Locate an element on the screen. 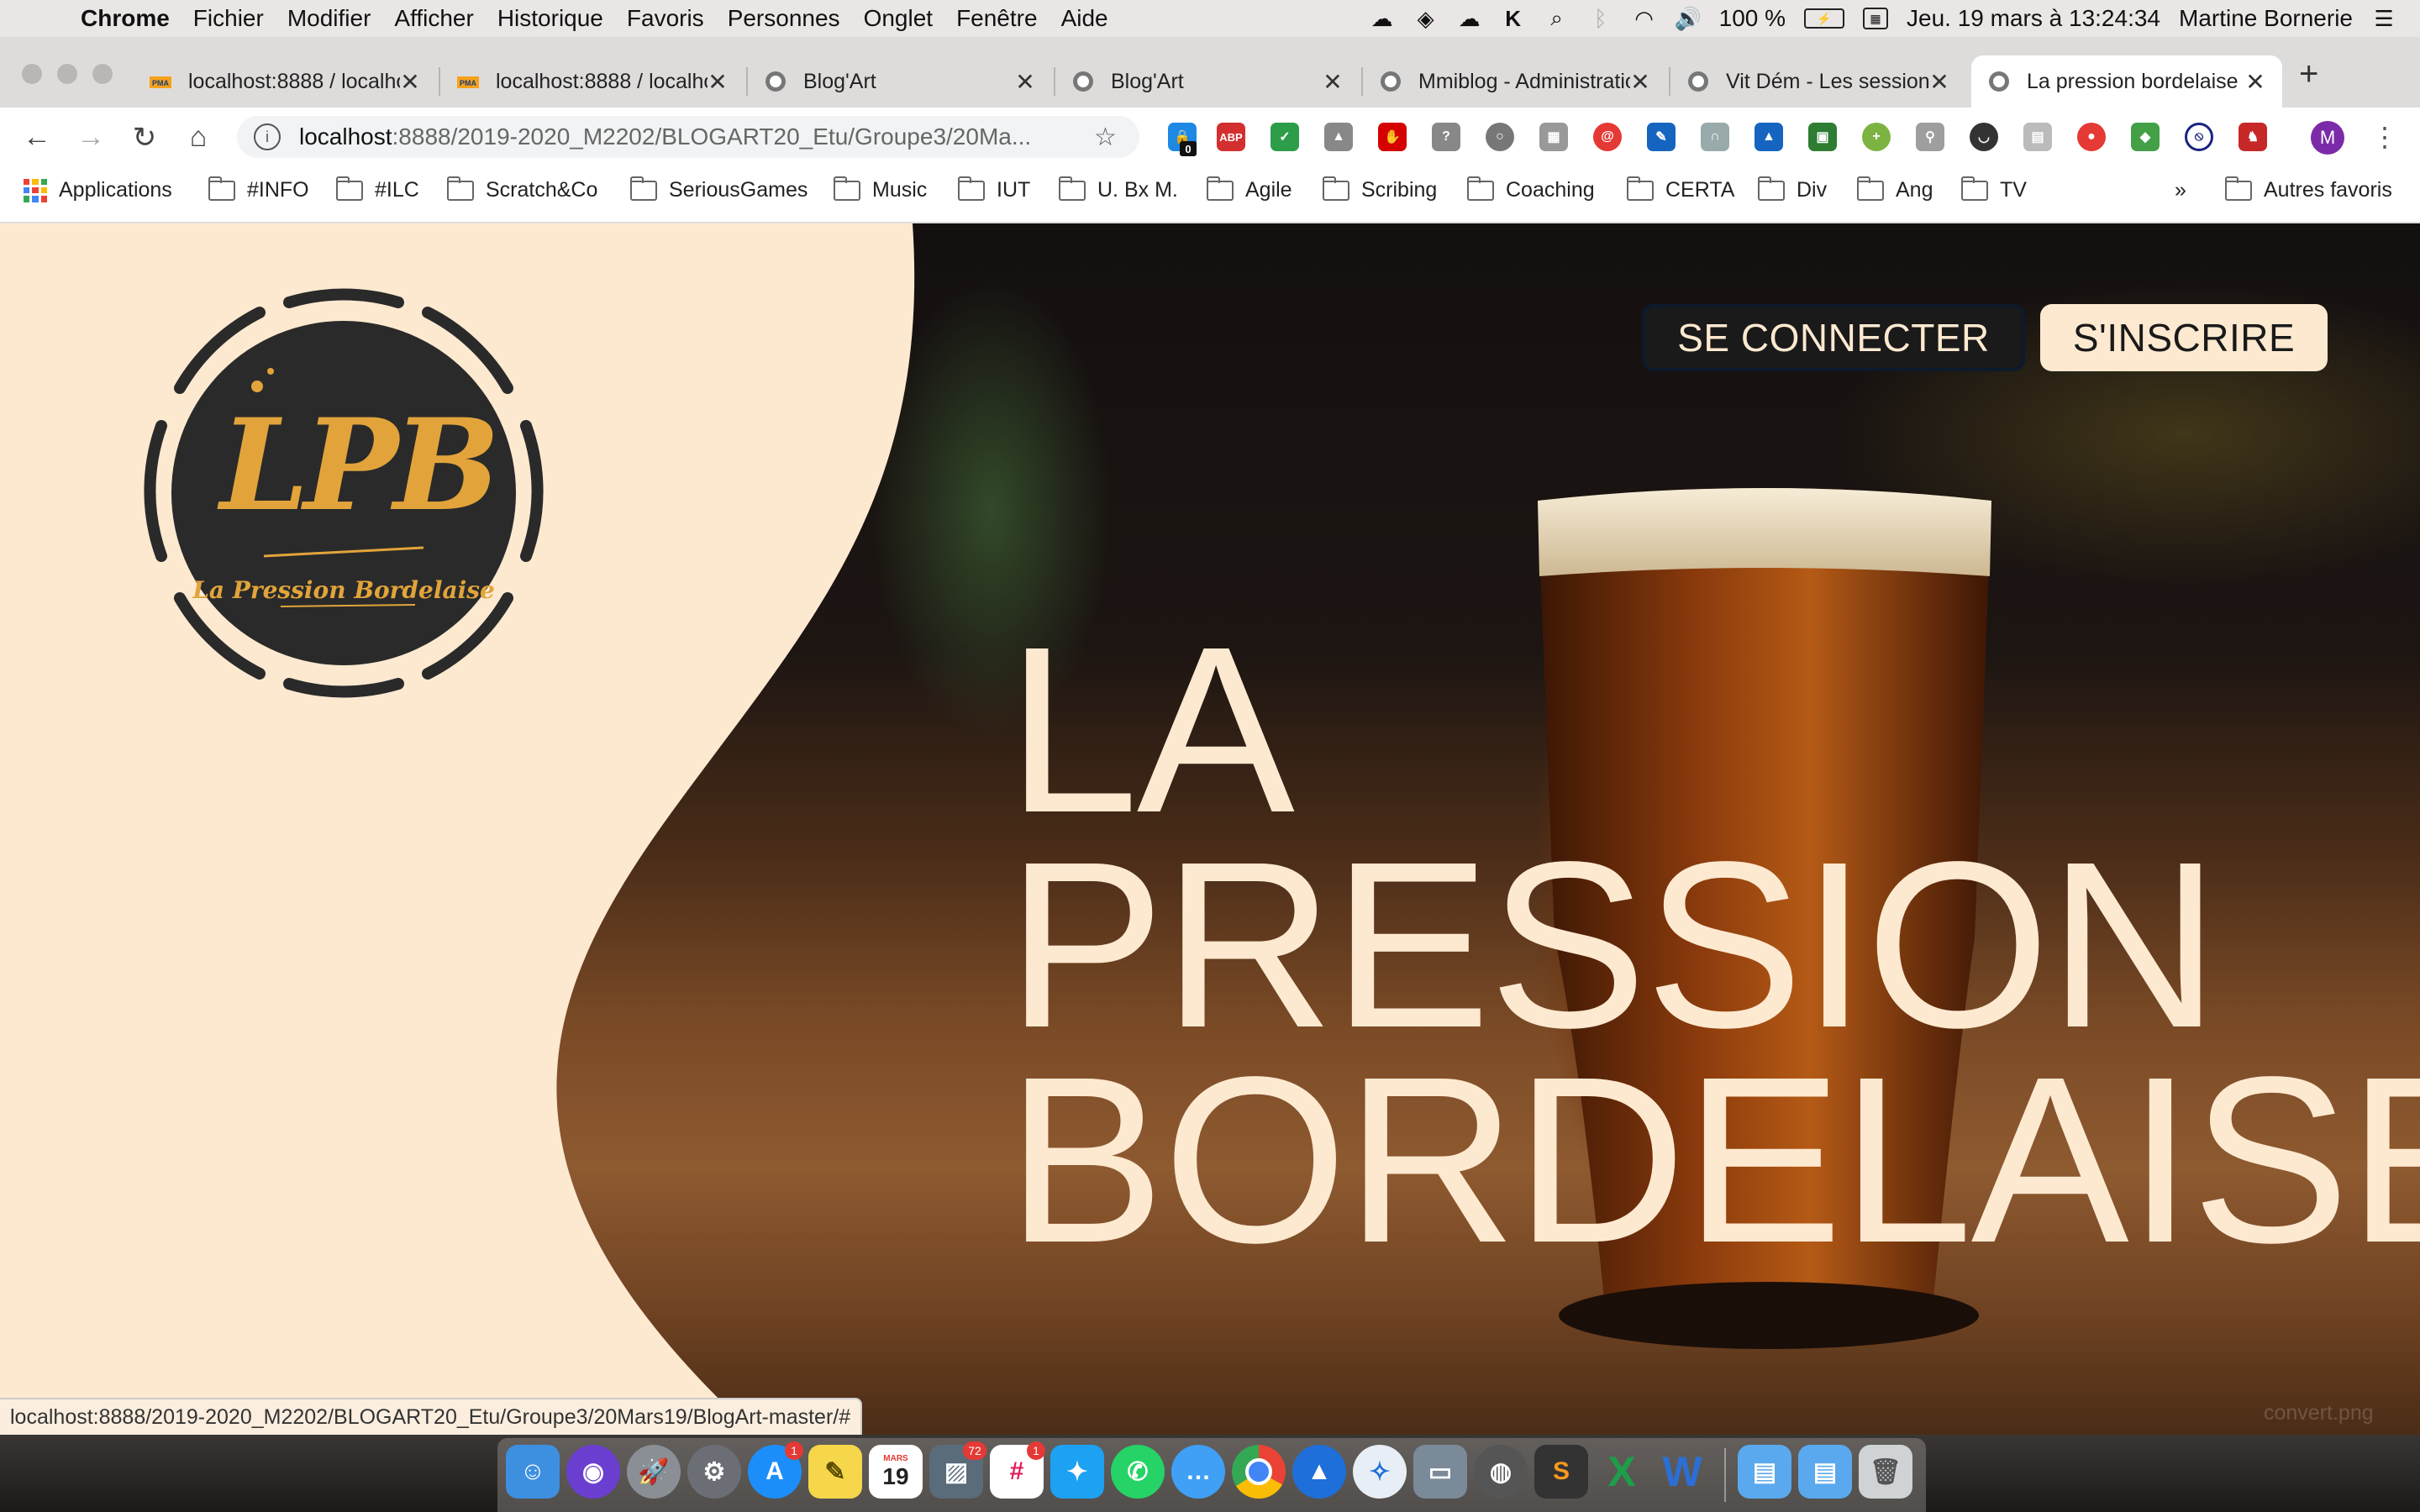  bookmark-folder-other: Autres favoris is located at coordinates (2308, 189).